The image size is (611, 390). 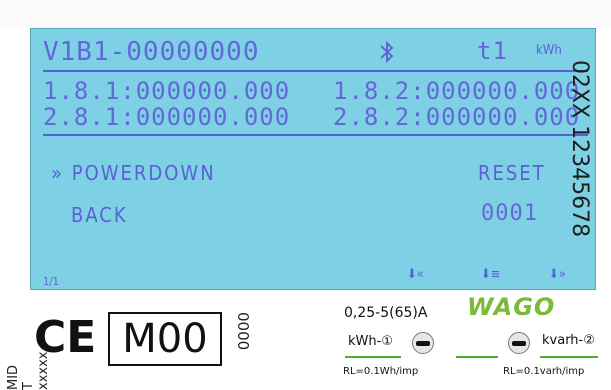 I want to click on metrology-mark: M00, so click(x=165, y=339).